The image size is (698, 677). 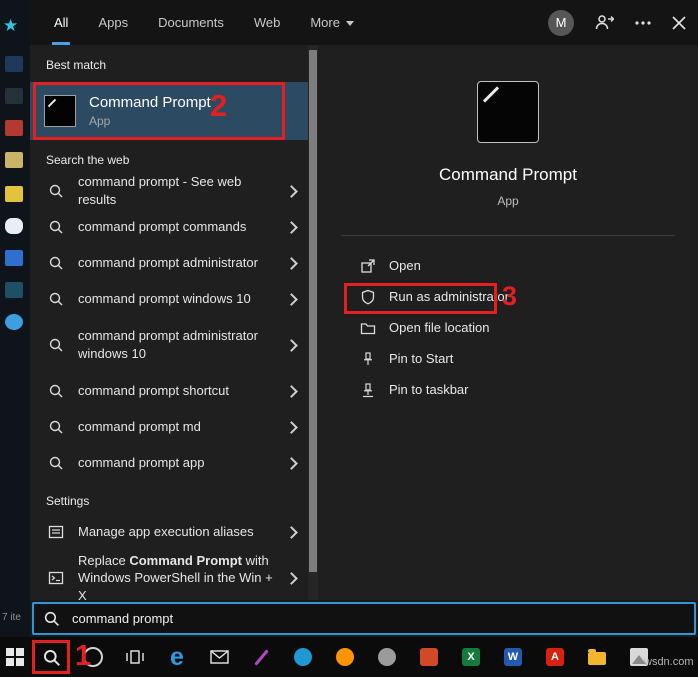 I want to click on web-suggestion-label: command prompt commands, so click(x=162, y=227).